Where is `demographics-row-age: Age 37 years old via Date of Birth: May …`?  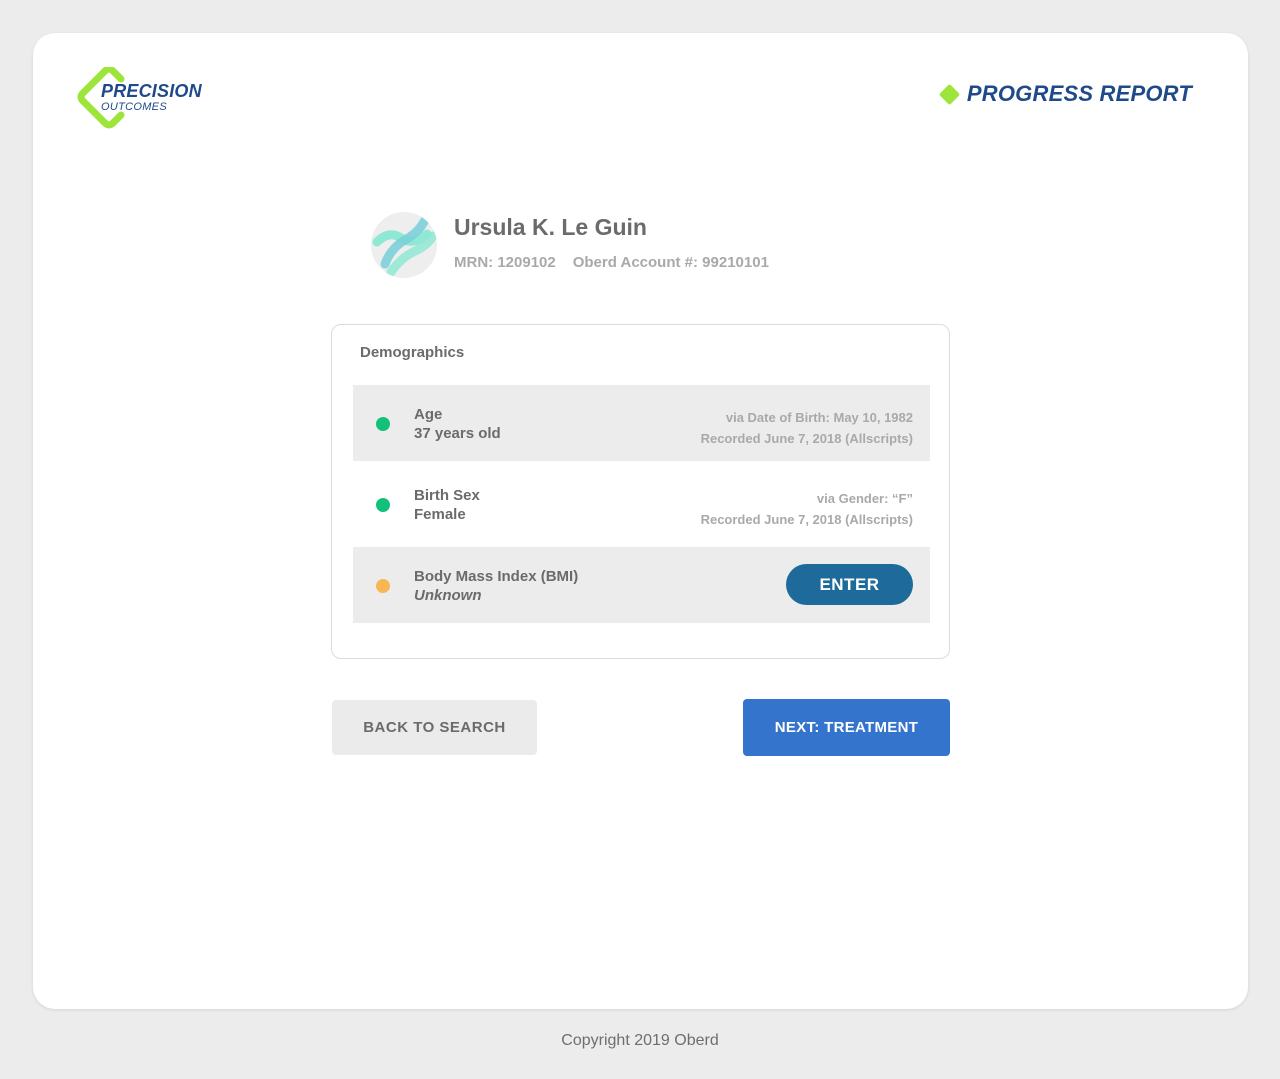
demographics-row-age: Age 37 years old via Date of Birth: May … is located at coordinates (641, 423).